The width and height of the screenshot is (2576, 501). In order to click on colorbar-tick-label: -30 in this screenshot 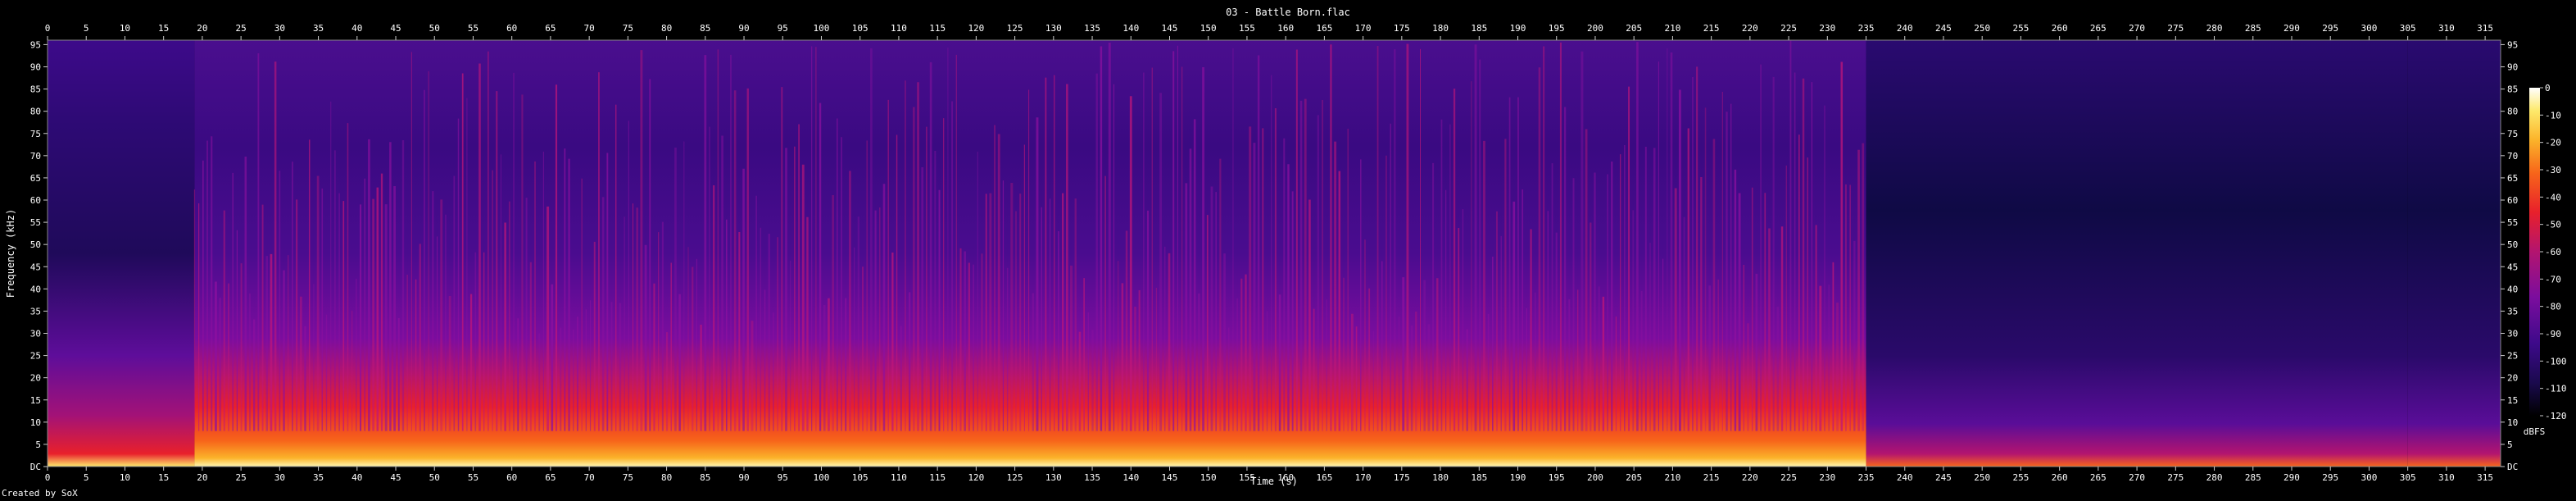, I will do `click(2553, 170)`.